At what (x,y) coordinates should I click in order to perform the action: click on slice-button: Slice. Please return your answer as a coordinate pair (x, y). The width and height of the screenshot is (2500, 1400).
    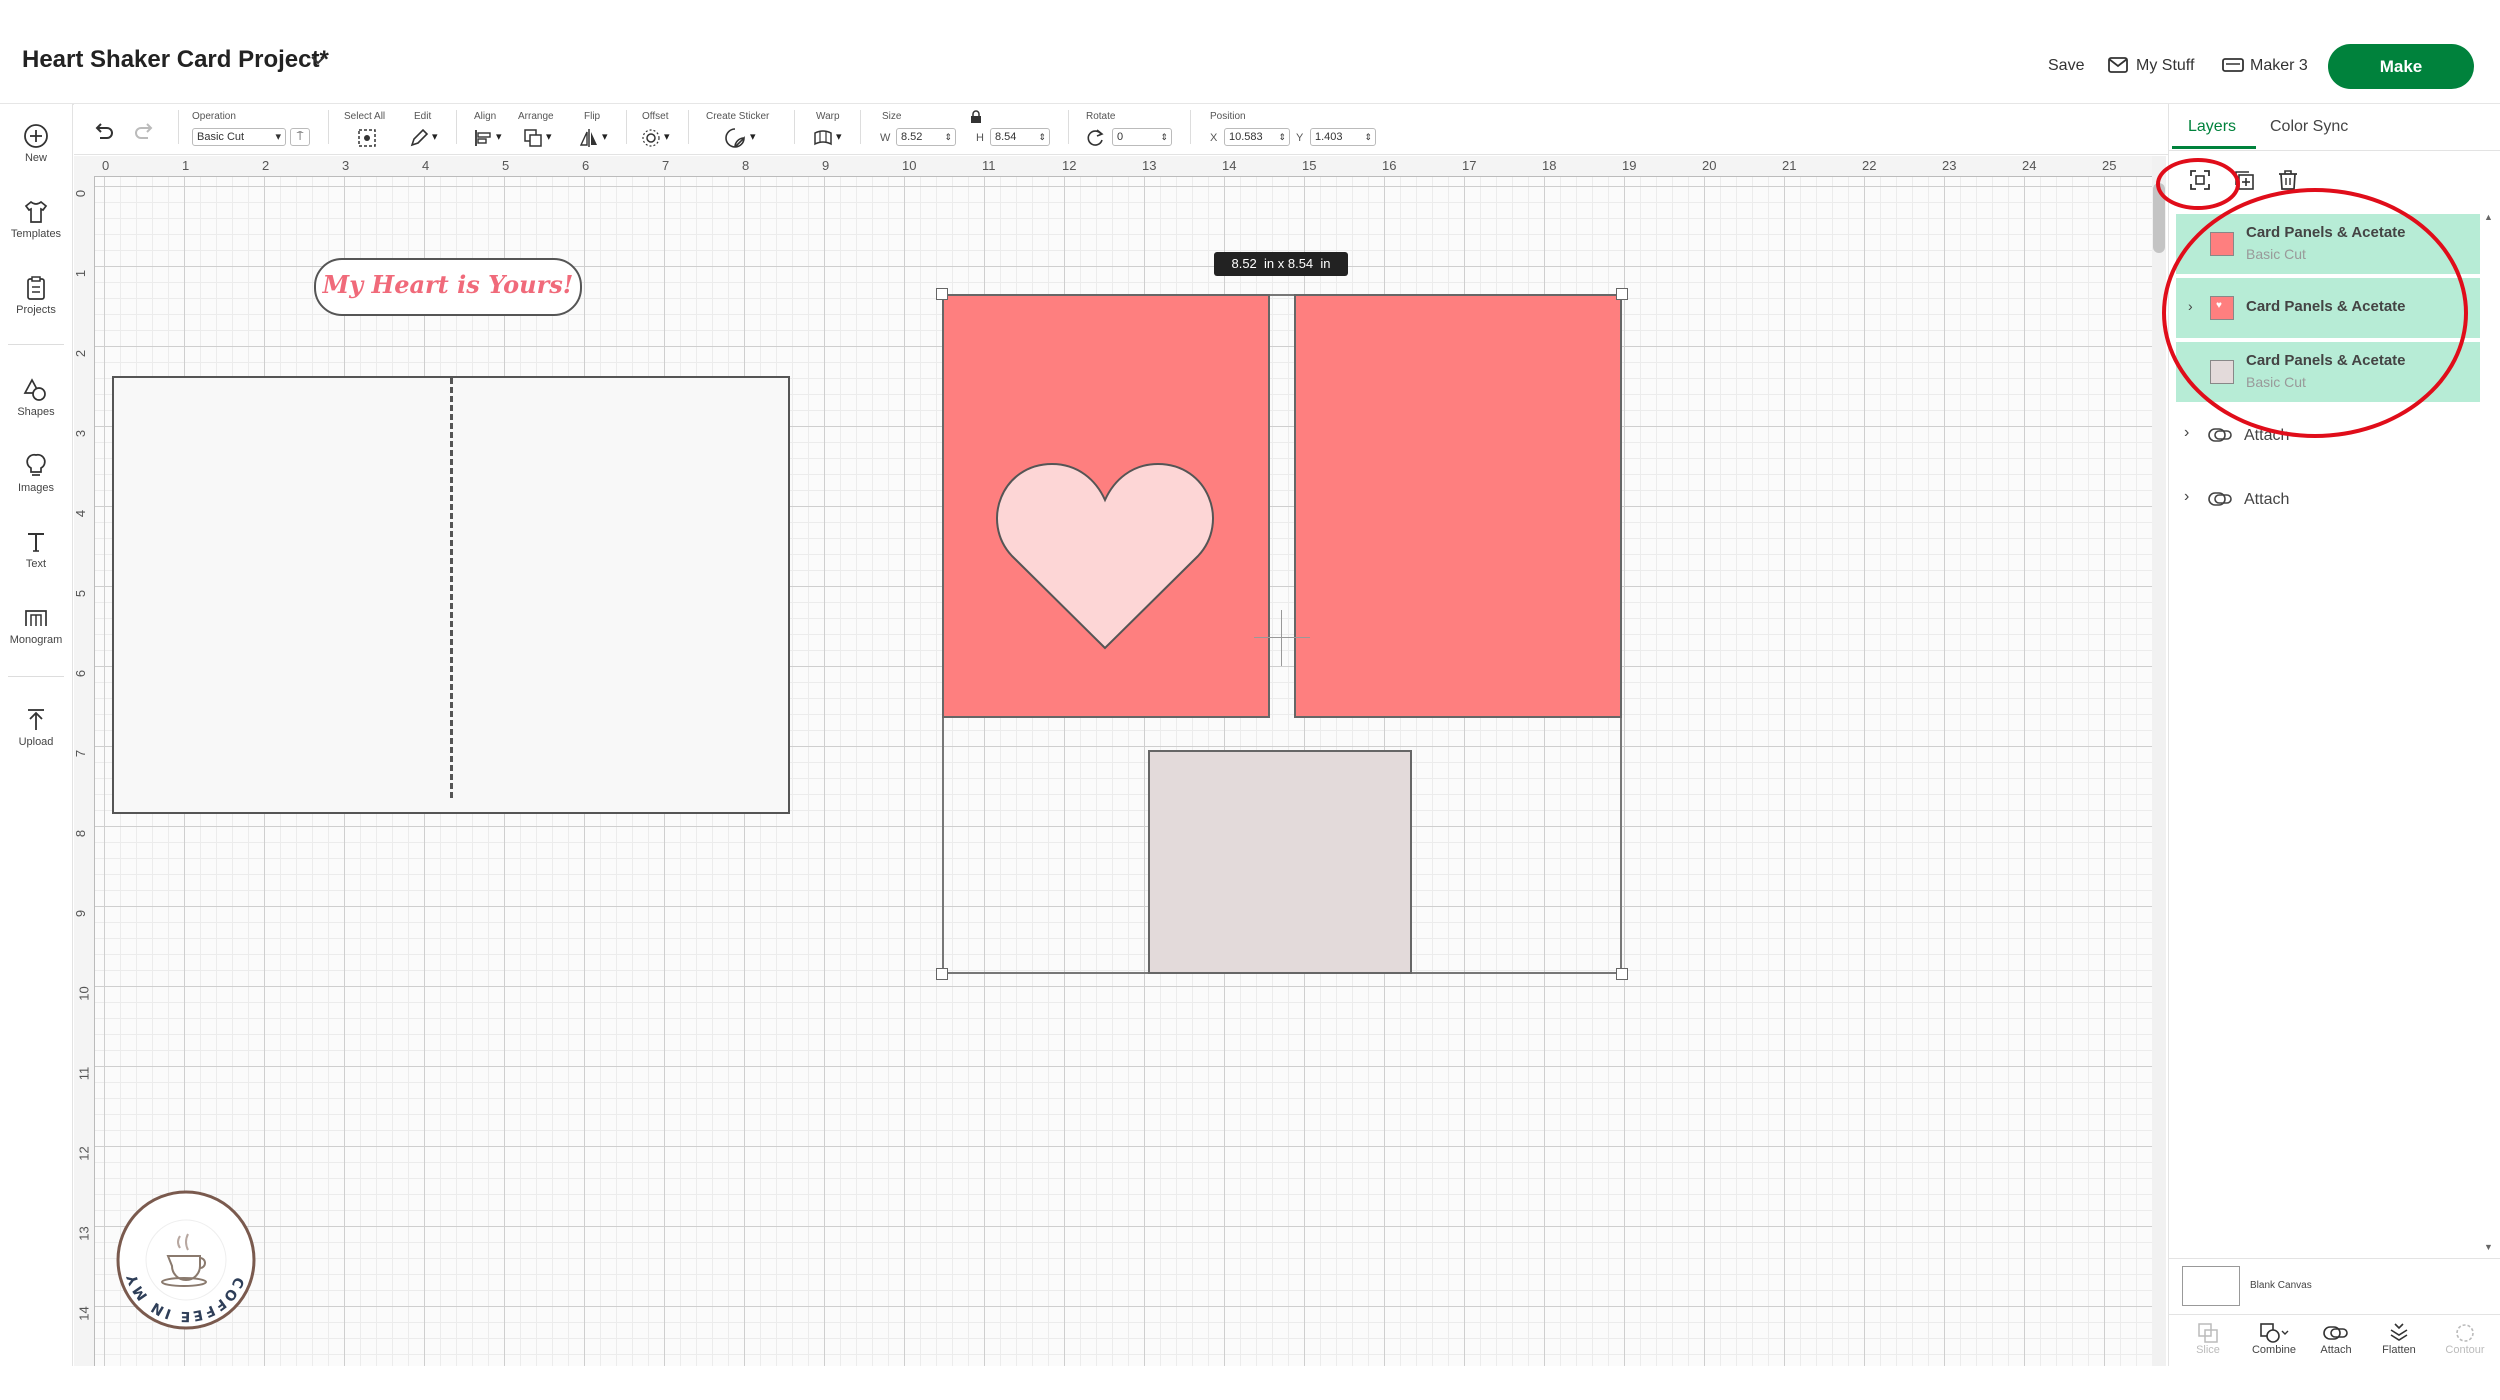
    Looking at the image, I should click on (2208, 1339).